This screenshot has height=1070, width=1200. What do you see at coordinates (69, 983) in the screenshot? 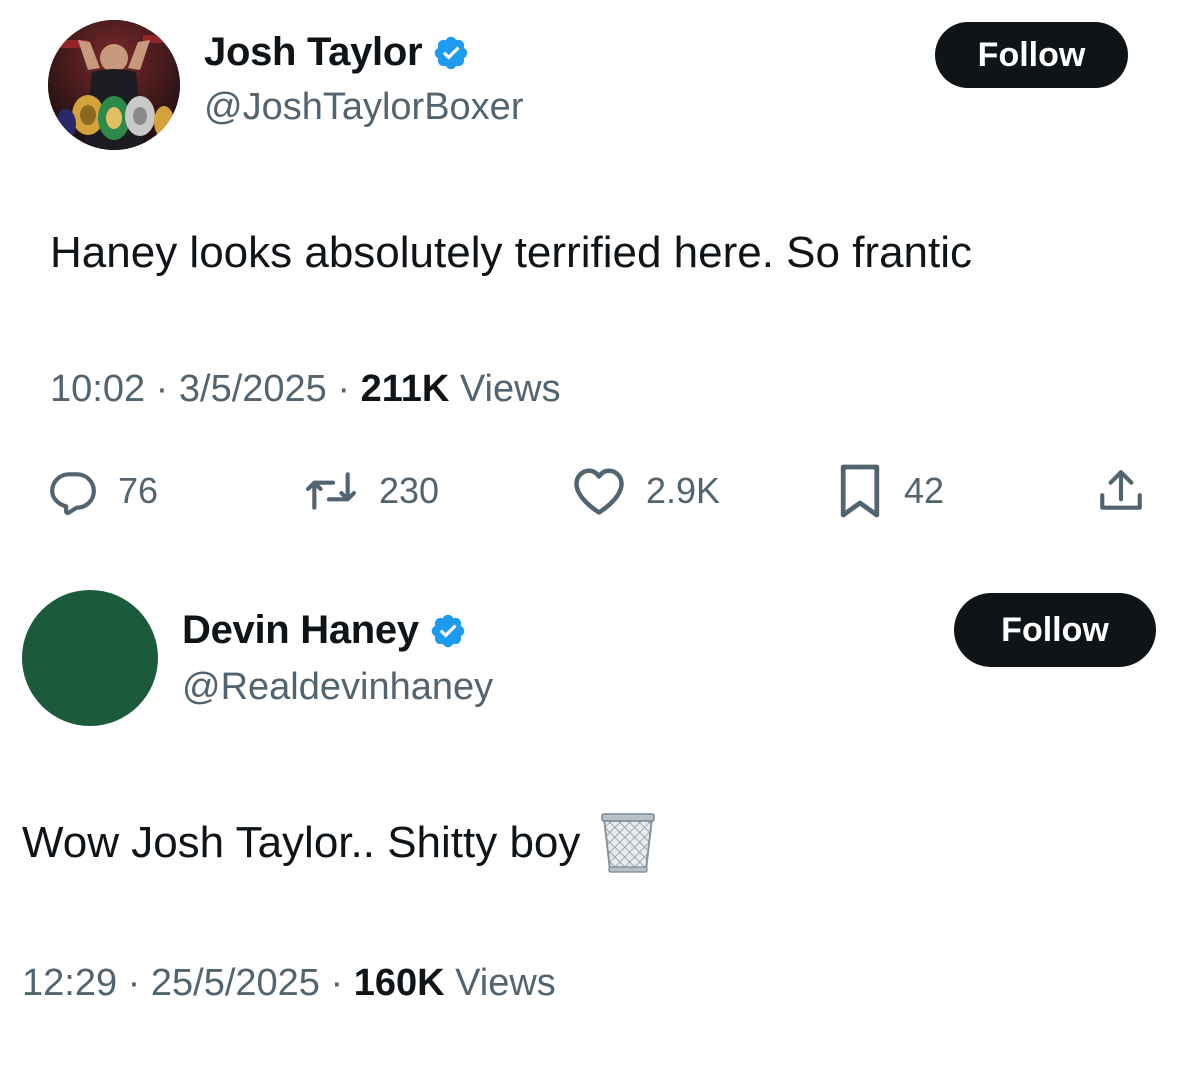
I see `tweet-time: 12:29` at bounding box center [69, 983].